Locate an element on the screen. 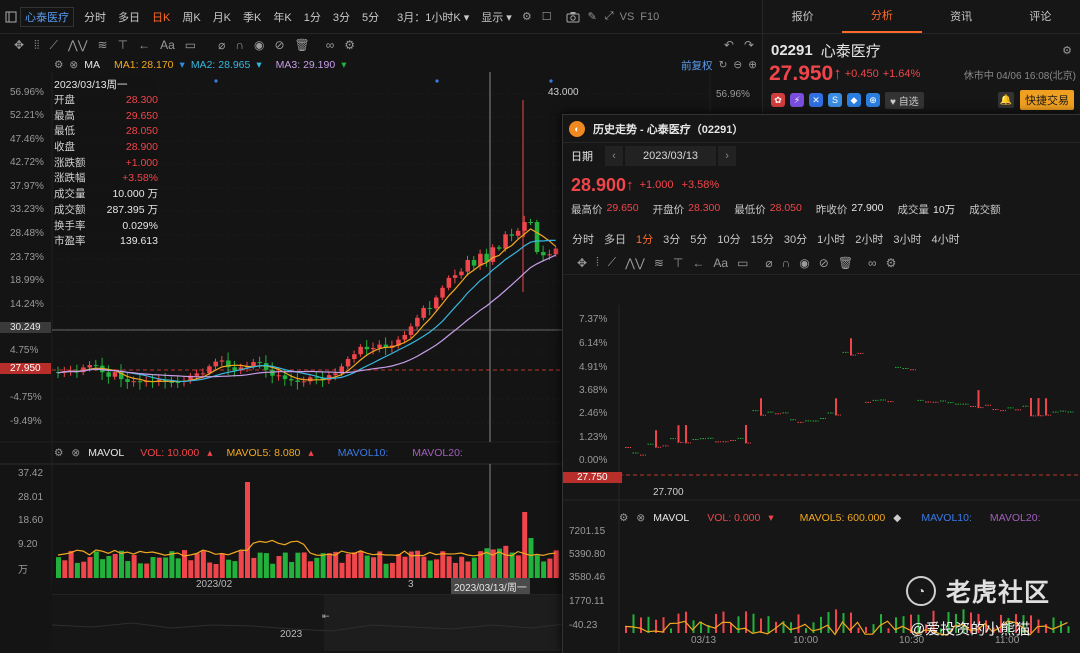  vol-settings-icon: ⚙ is located at coordinates (58, 453).